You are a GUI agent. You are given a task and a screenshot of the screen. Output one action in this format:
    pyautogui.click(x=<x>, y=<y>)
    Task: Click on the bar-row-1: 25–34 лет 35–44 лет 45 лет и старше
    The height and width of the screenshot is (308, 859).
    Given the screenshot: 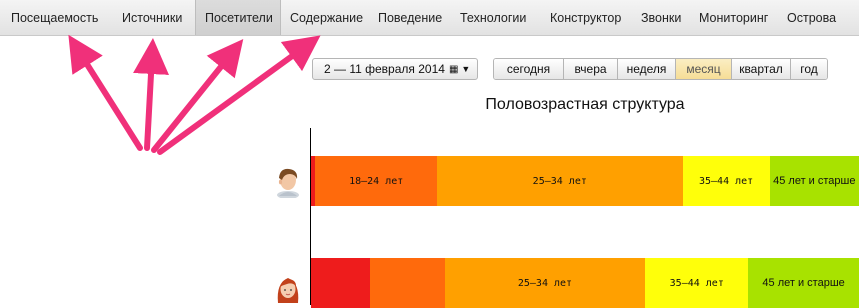 What is the action you would take?
    pyautogui.click(x=585, y=283)
    